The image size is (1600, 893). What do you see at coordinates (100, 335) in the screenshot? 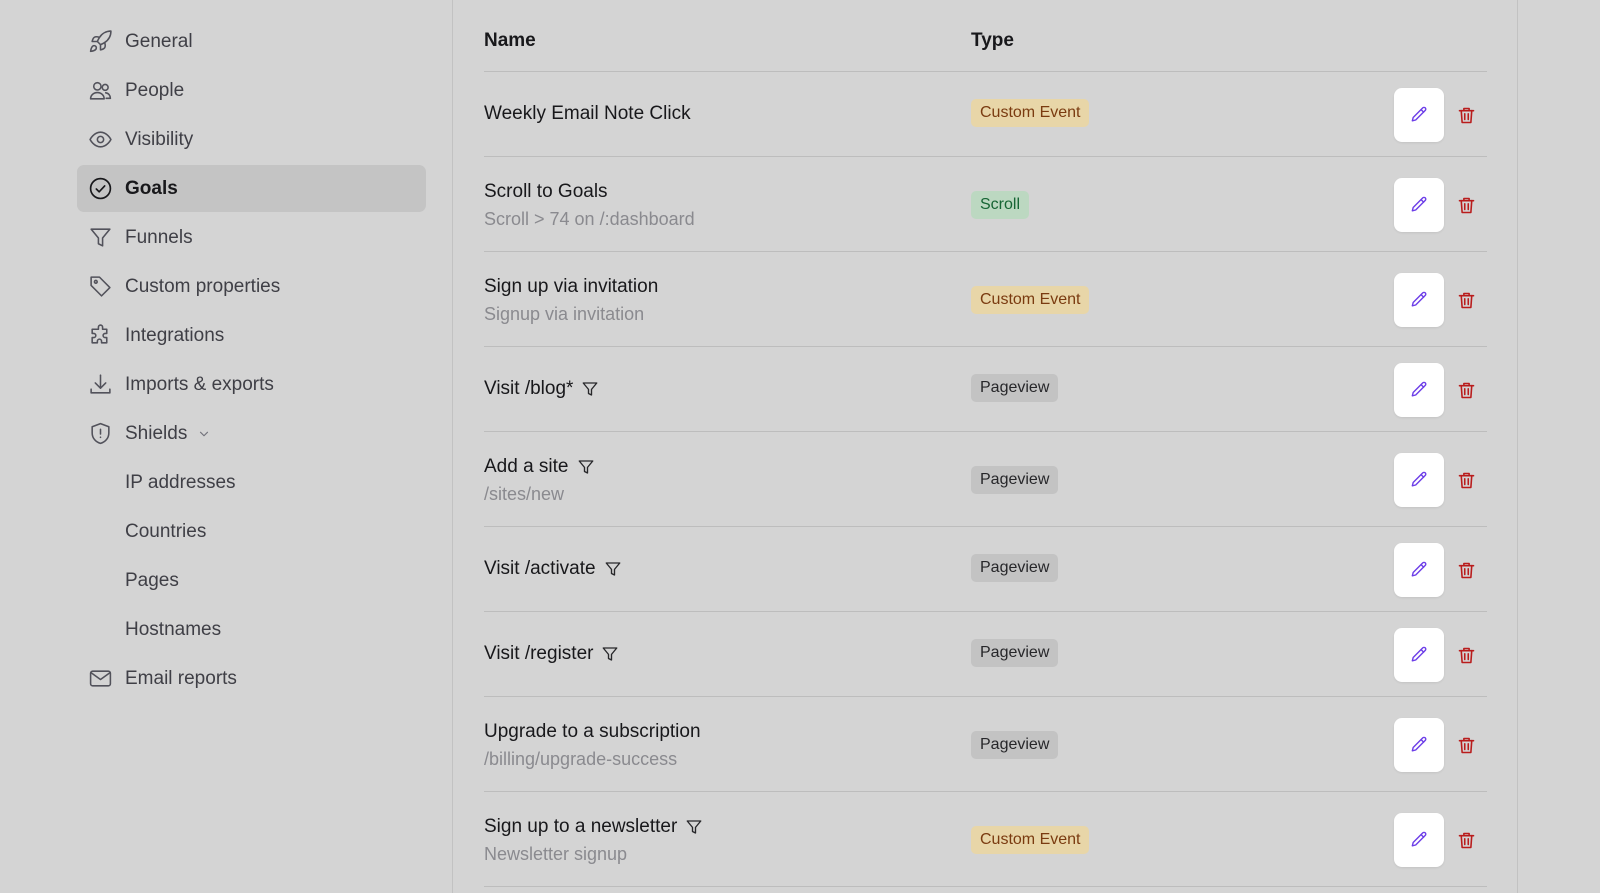
I see `puzzle-icon` at bounding box center [100, 335].